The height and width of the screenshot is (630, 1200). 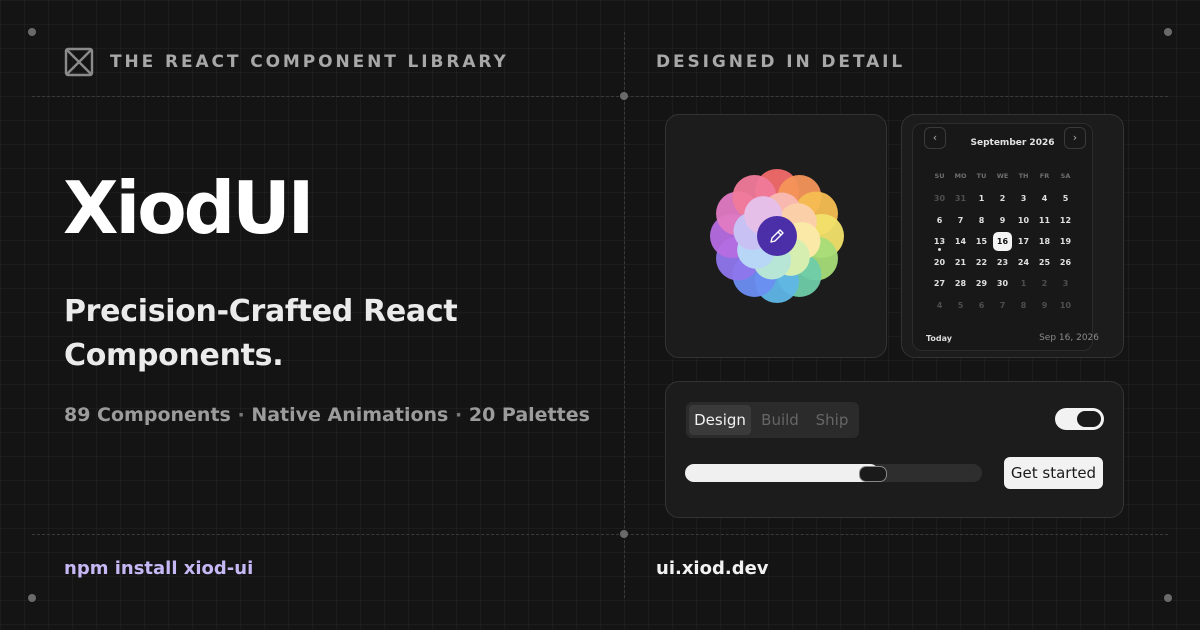 I want to click on xiod-logo-icon, so click(x=79, y=62).